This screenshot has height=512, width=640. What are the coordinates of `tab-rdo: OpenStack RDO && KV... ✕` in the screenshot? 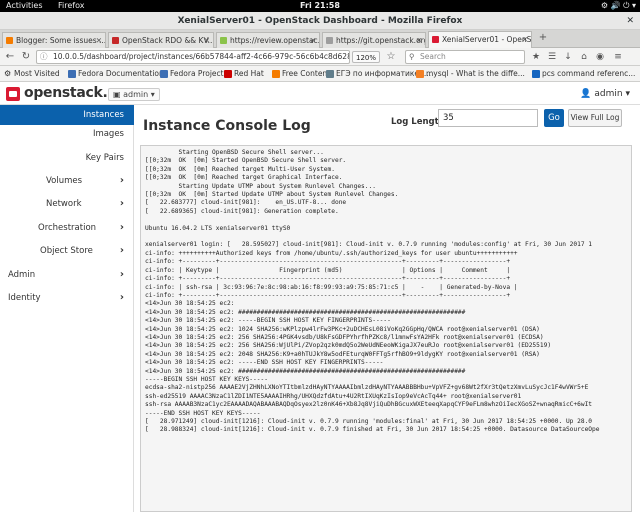 It's located at (161, 40).